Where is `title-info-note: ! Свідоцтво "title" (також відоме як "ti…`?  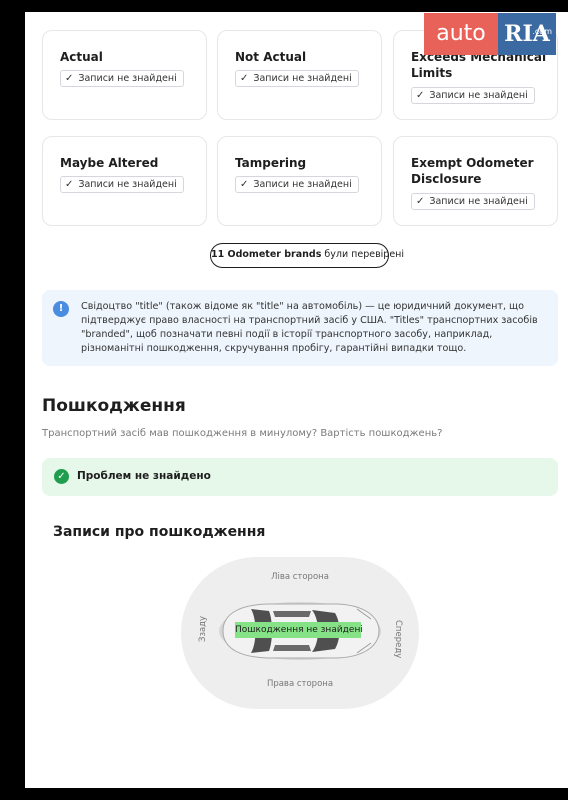 title-info-note: ! Свідоцтво "title" (також відоме як "ti… is located at coordinates (300, 328).